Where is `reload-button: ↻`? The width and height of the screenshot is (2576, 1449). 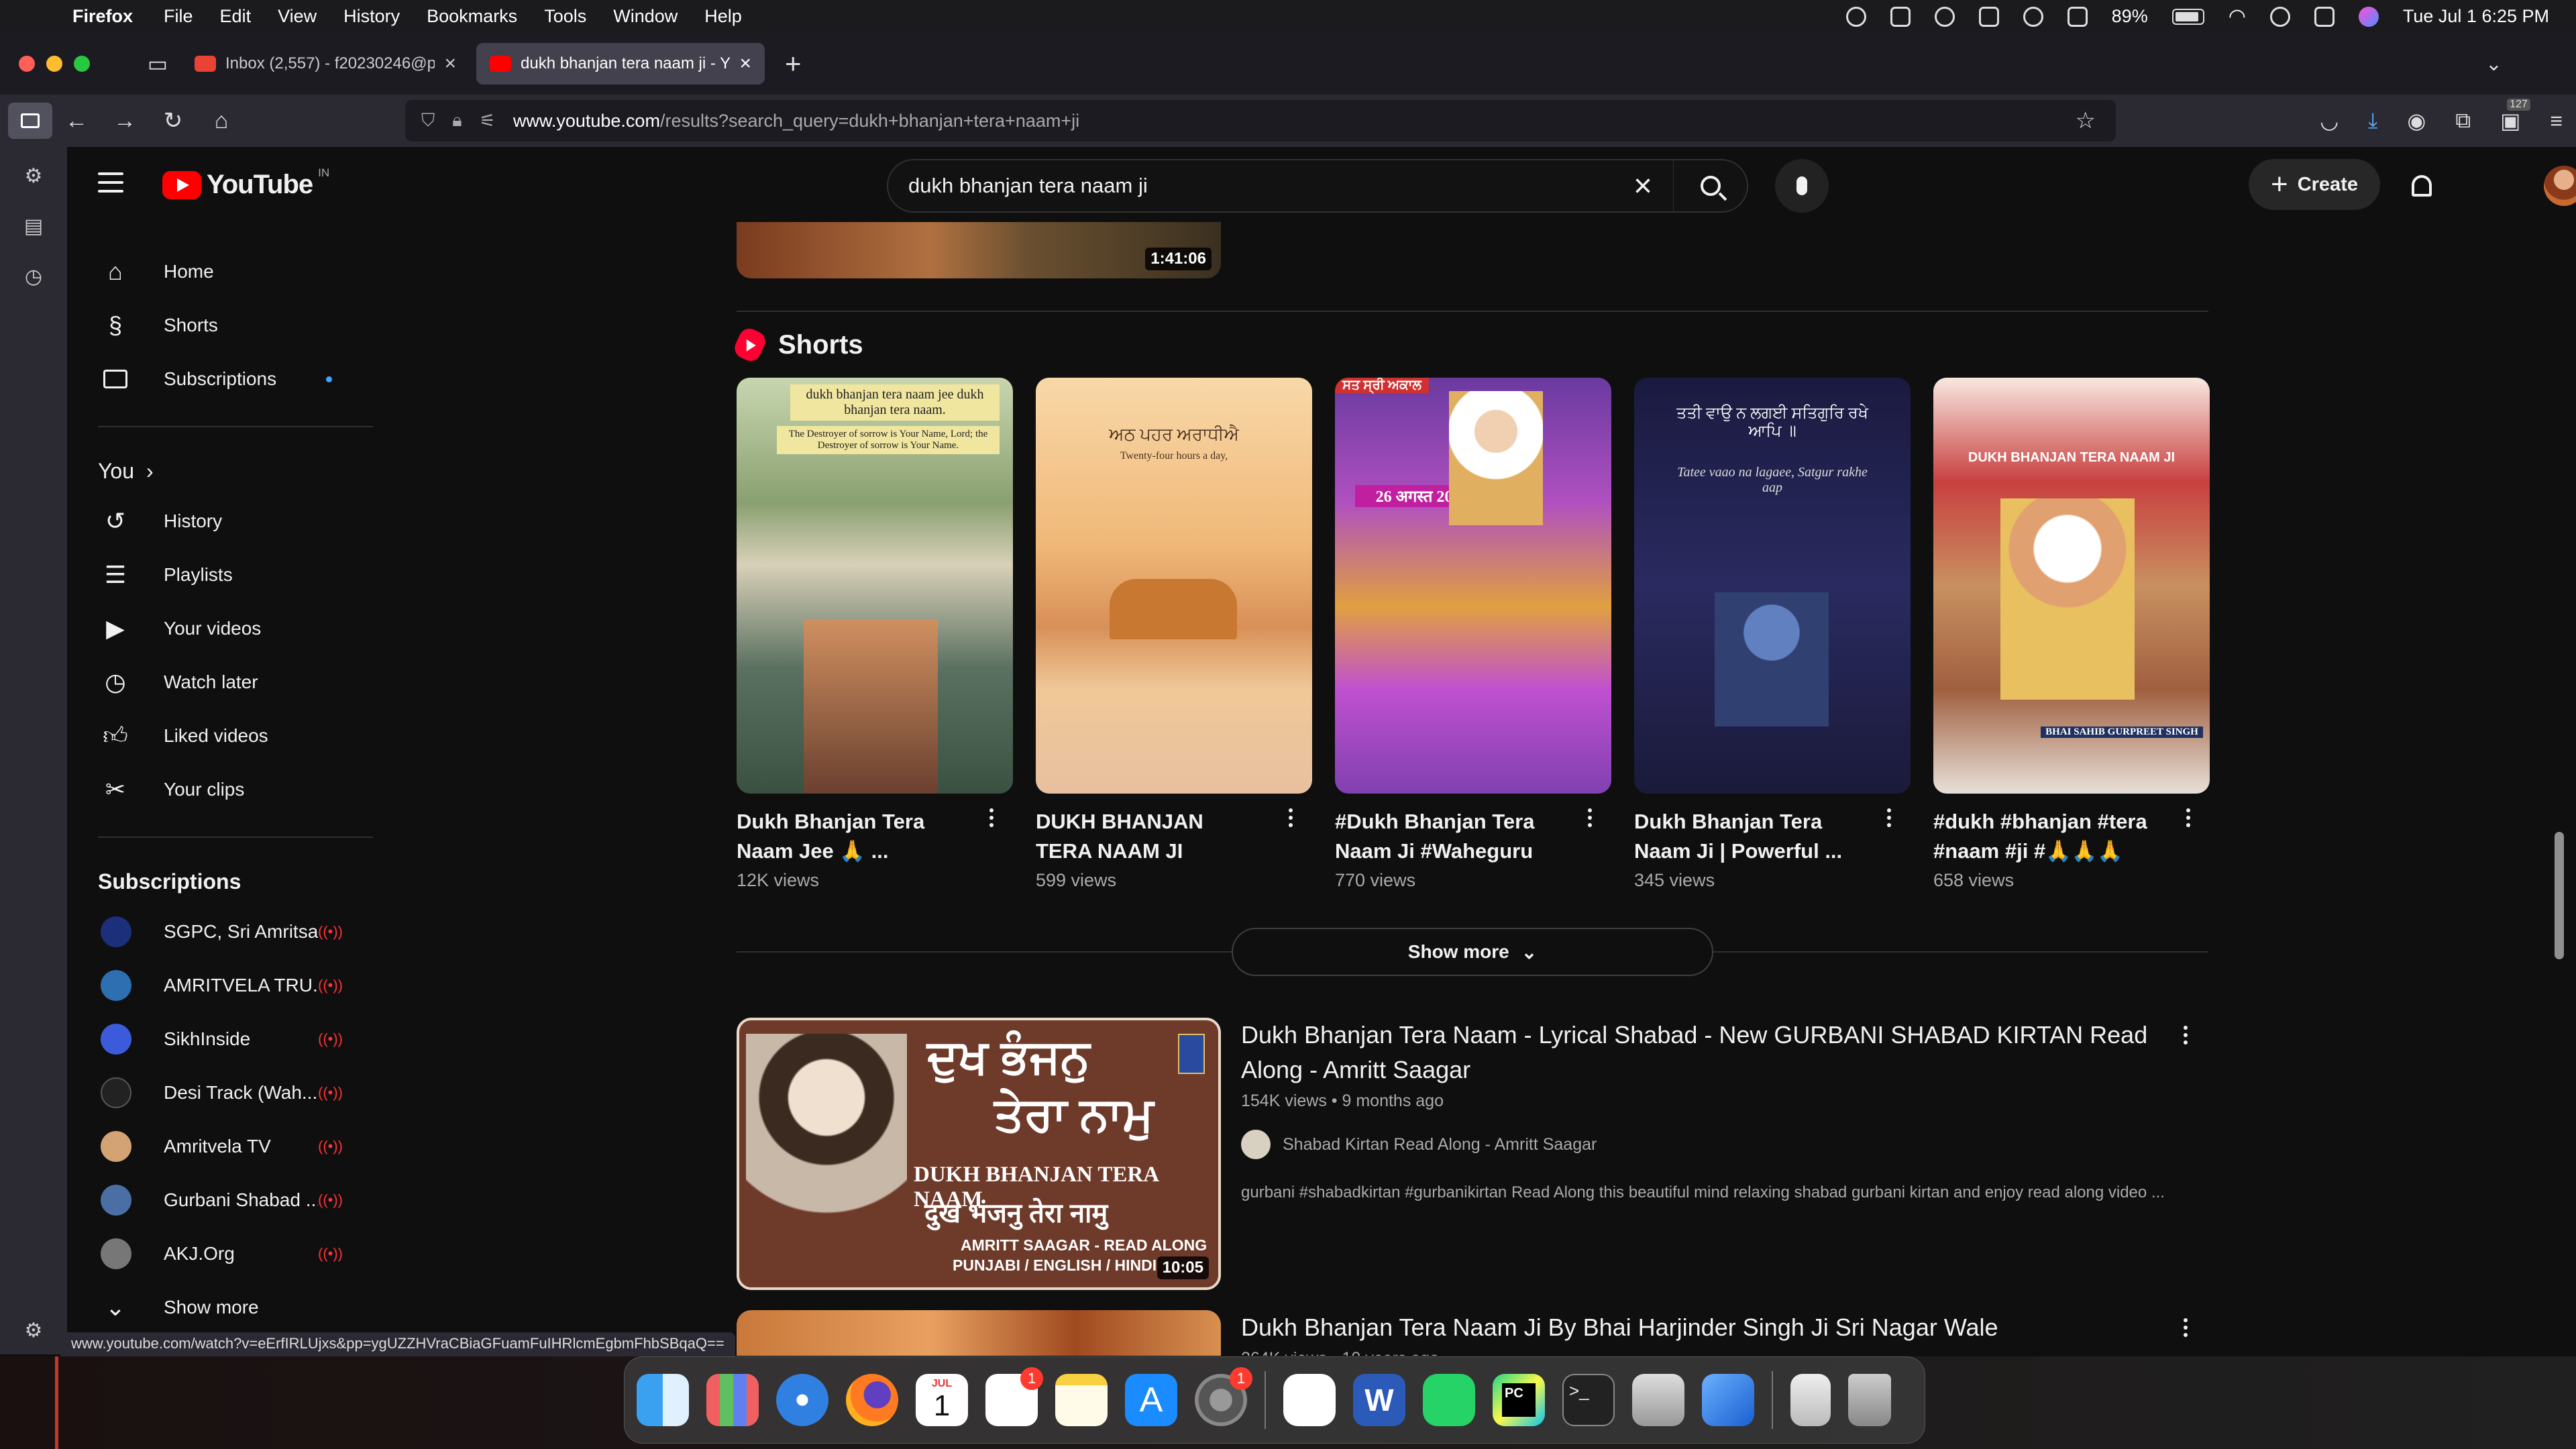 reload-button: ↻ is located at coordinates (173, 120).